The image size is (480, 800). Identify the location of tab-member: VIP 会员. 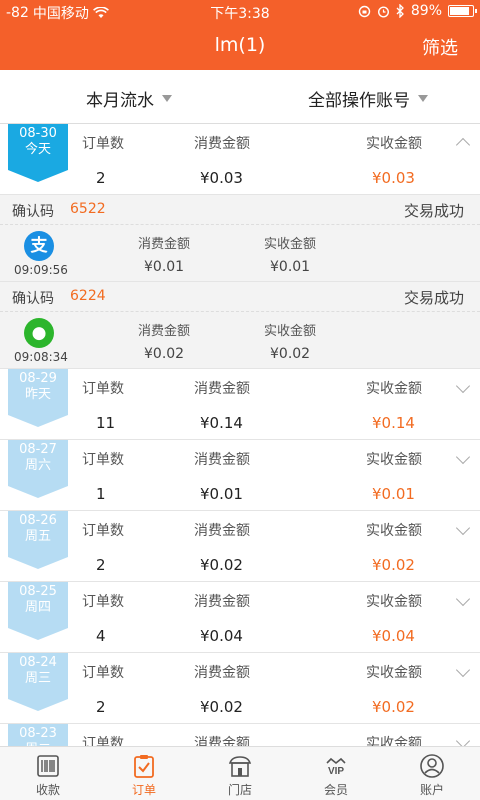
(336, 773).